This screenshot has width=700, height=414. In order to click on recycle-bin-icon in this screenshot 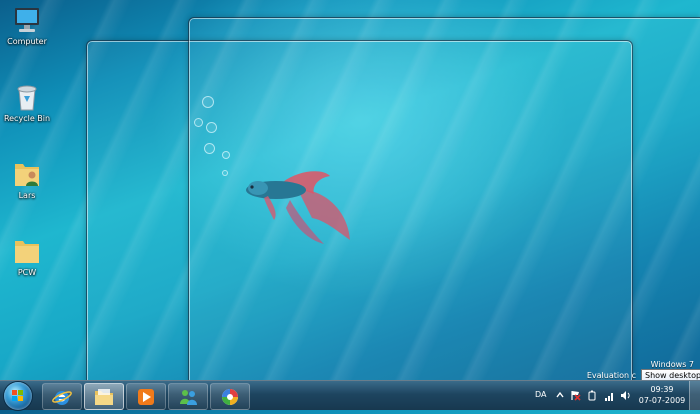, I will do `click(27, 98)`.